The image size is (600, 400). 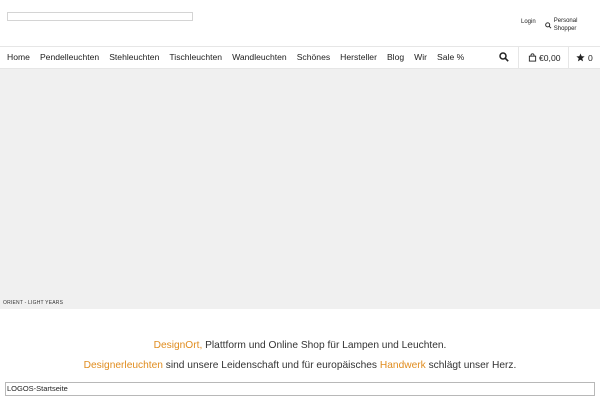 I want to click on star-icon, so click(x=580, y=57).